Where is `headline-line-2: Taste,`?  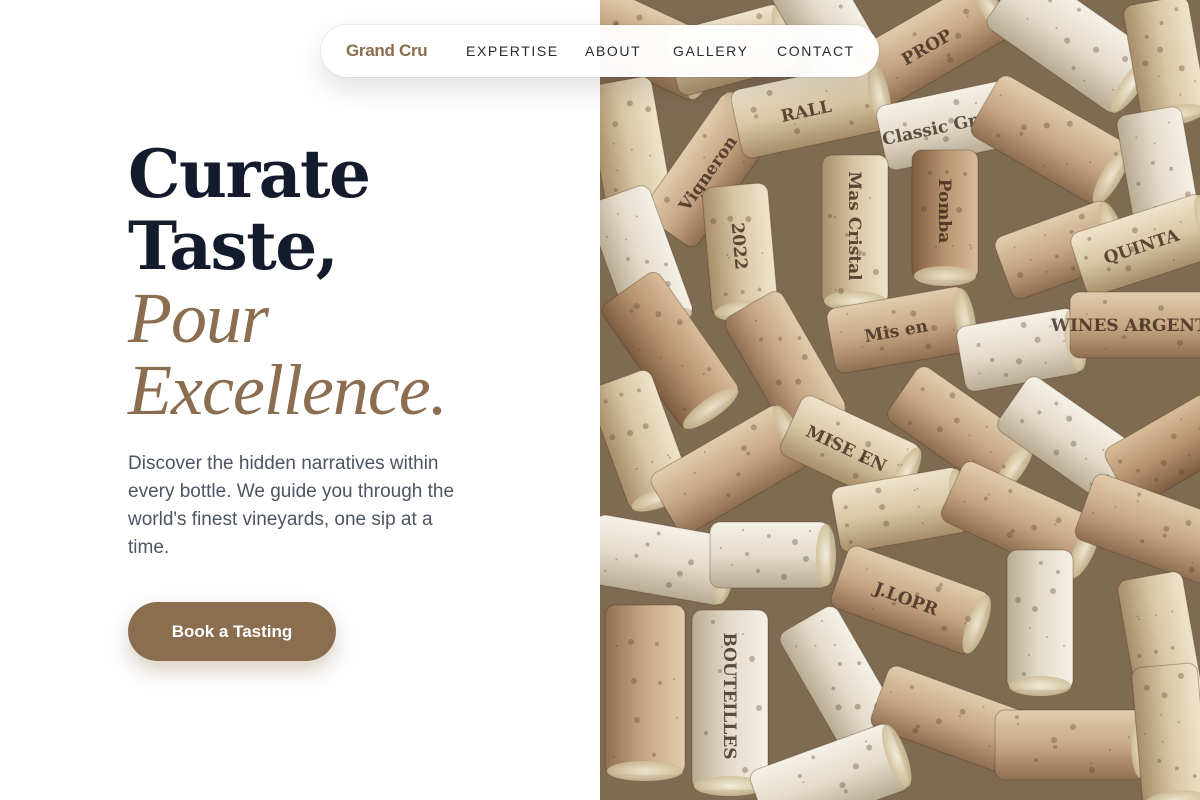
headline-line-2: Taste, is located at coordinates (233, 246).